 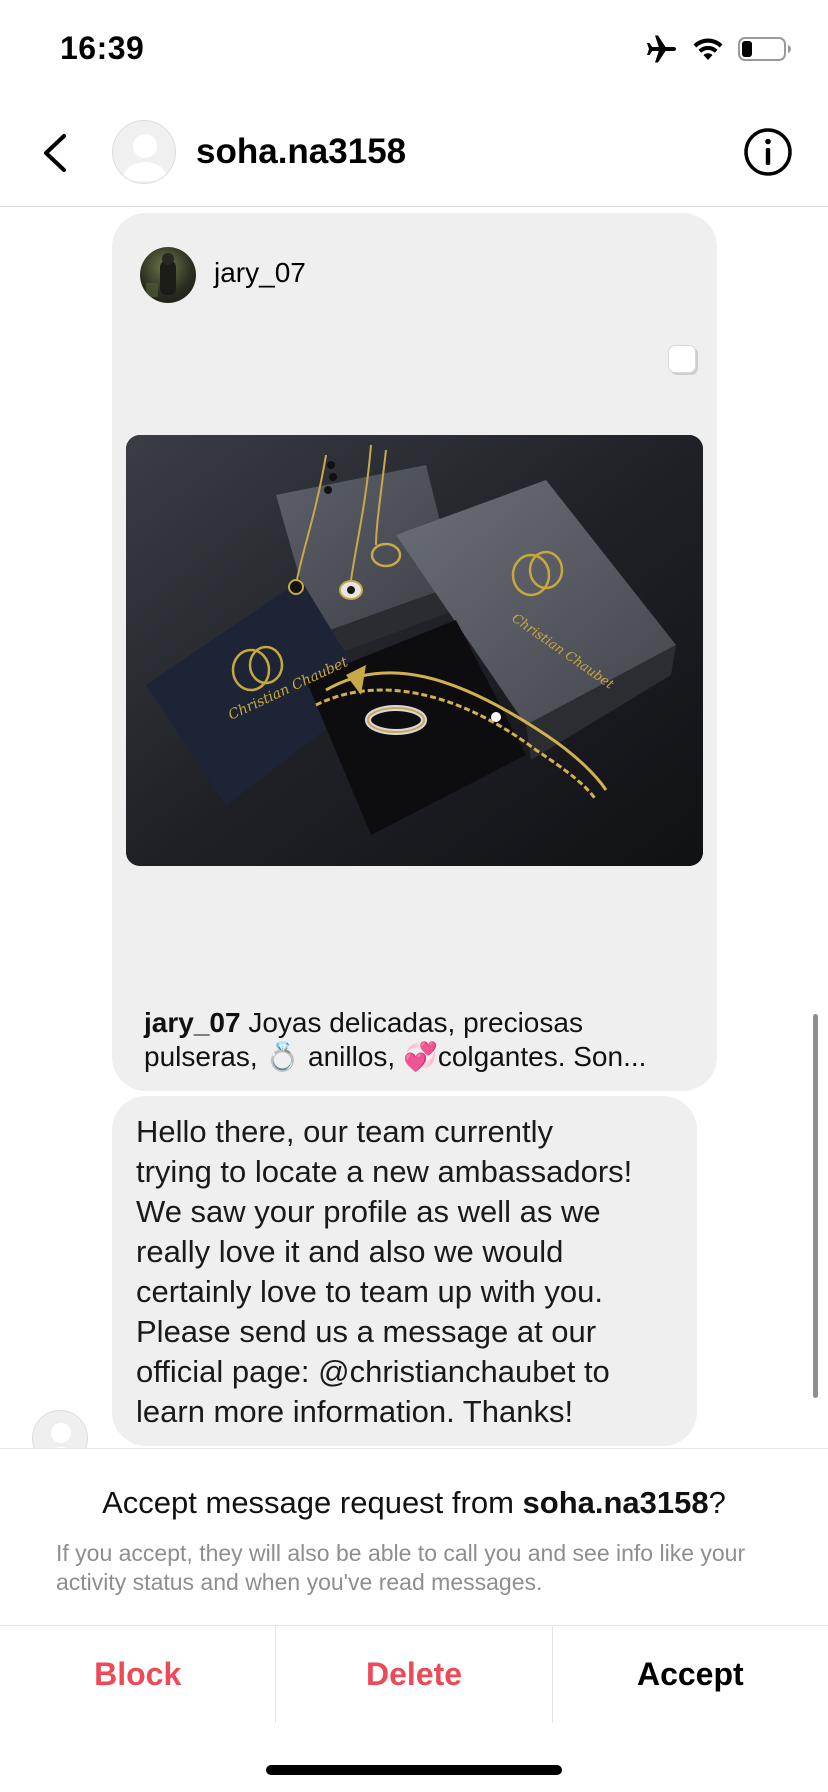 I want to click on status-time: 16:39, so click(x=102, y=48).